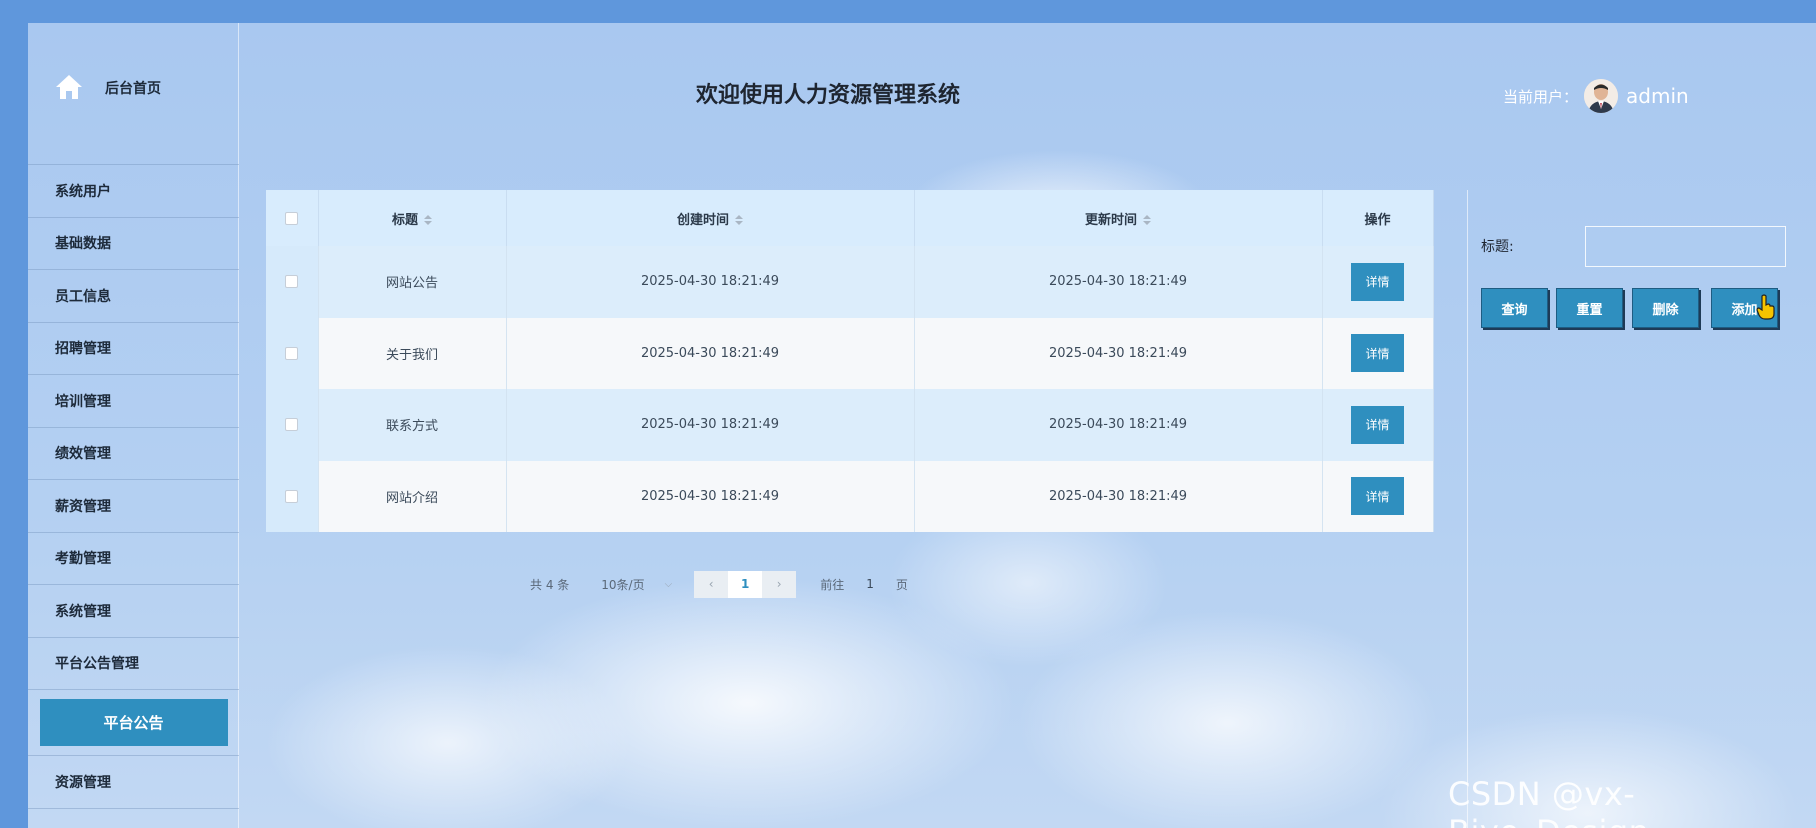 The height and width of the screenshot is (828, 1816). I want to click on sidebar-item-label: 培训管理, so click(83, 401).